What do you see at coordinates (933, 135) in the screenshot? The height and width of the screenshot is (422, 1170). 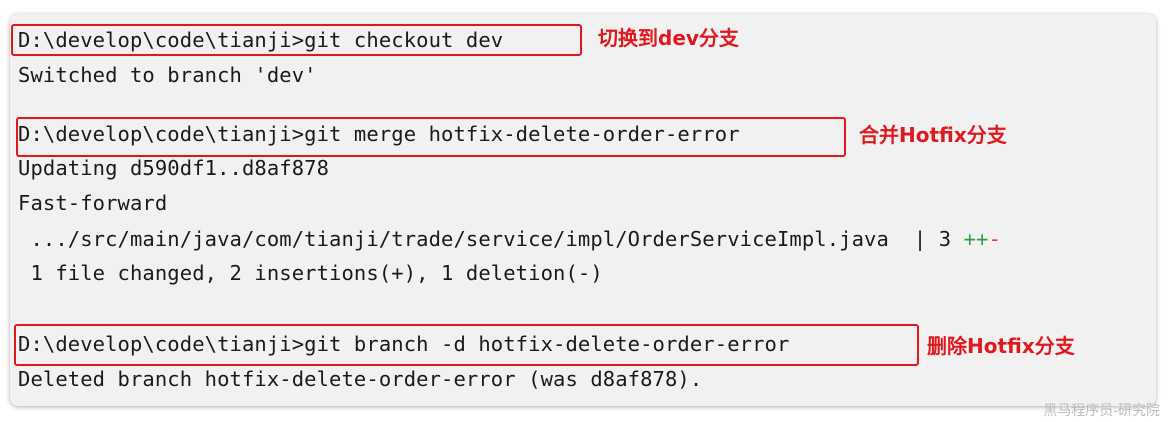 I see `annotation-merge: 合并Hotfix分支` at bounding box center [933, 135].